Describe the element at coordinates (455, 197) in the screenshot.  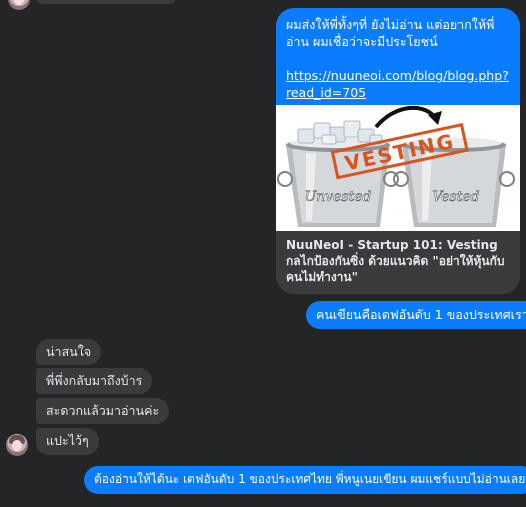
I see `vested-label: Vested` at that location.